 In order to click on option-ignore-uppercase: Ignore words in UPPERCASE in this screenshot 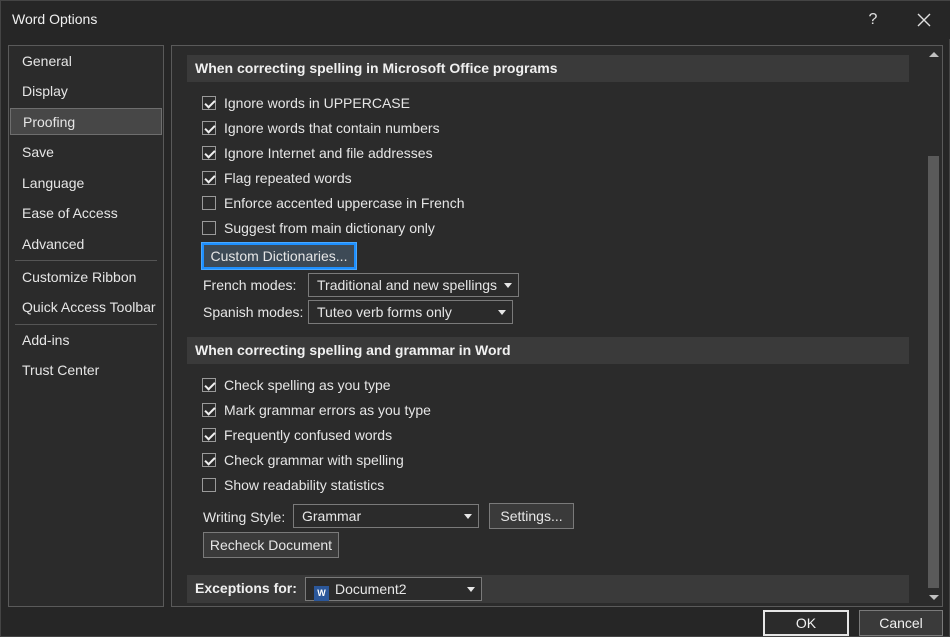, I will do `click(306, 103)`.